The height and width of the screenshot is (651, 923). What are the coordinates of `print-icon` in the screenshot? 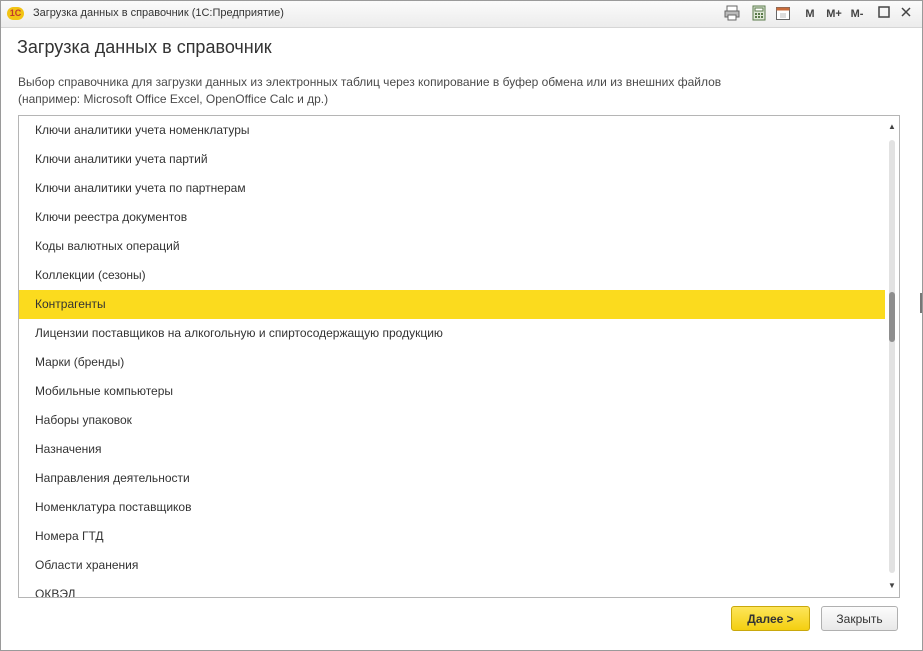 It's located at (732, 14).